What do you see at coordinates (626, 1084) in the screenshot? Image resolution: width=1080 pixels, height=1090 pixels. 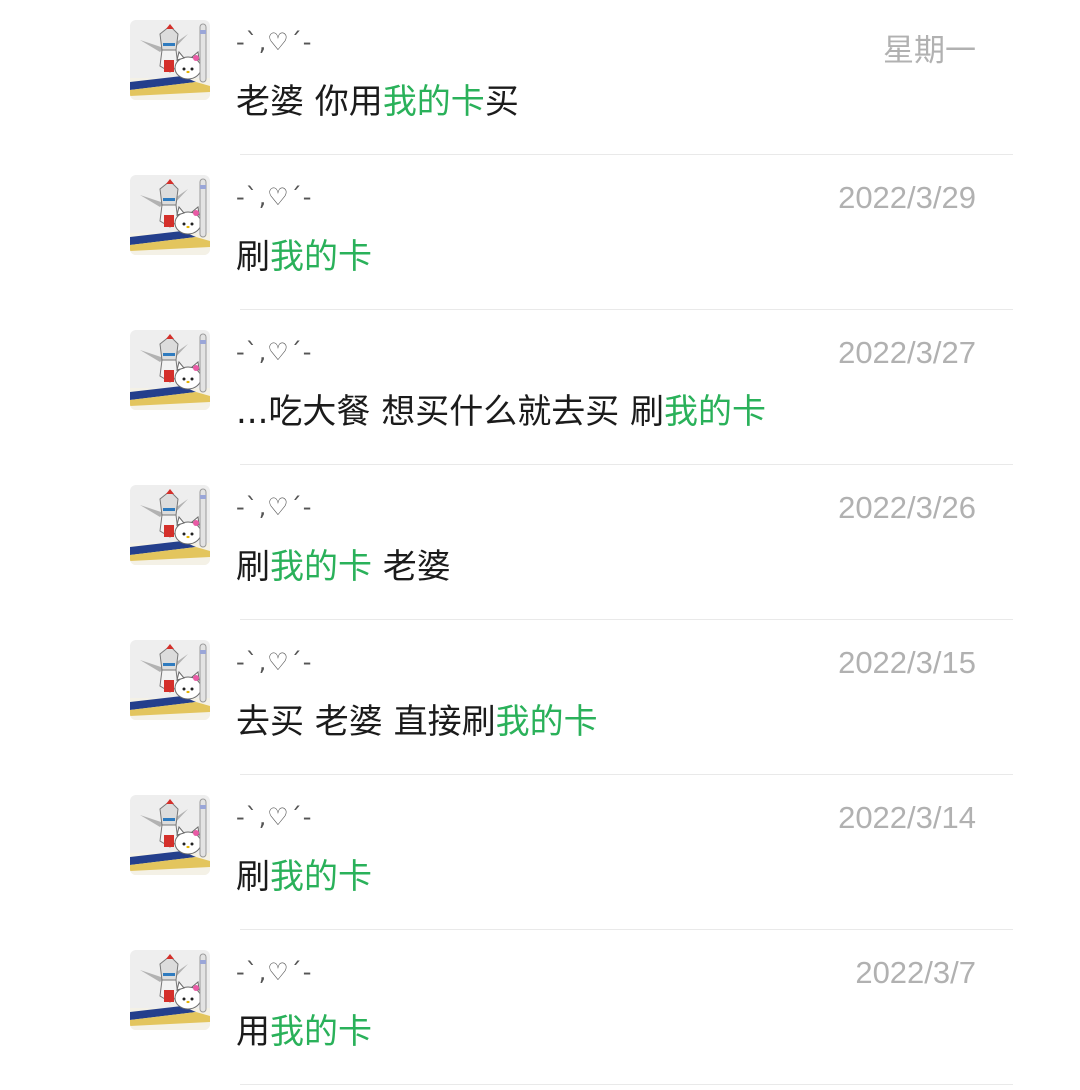 I see `divider` at bounding box center [626, 1084].